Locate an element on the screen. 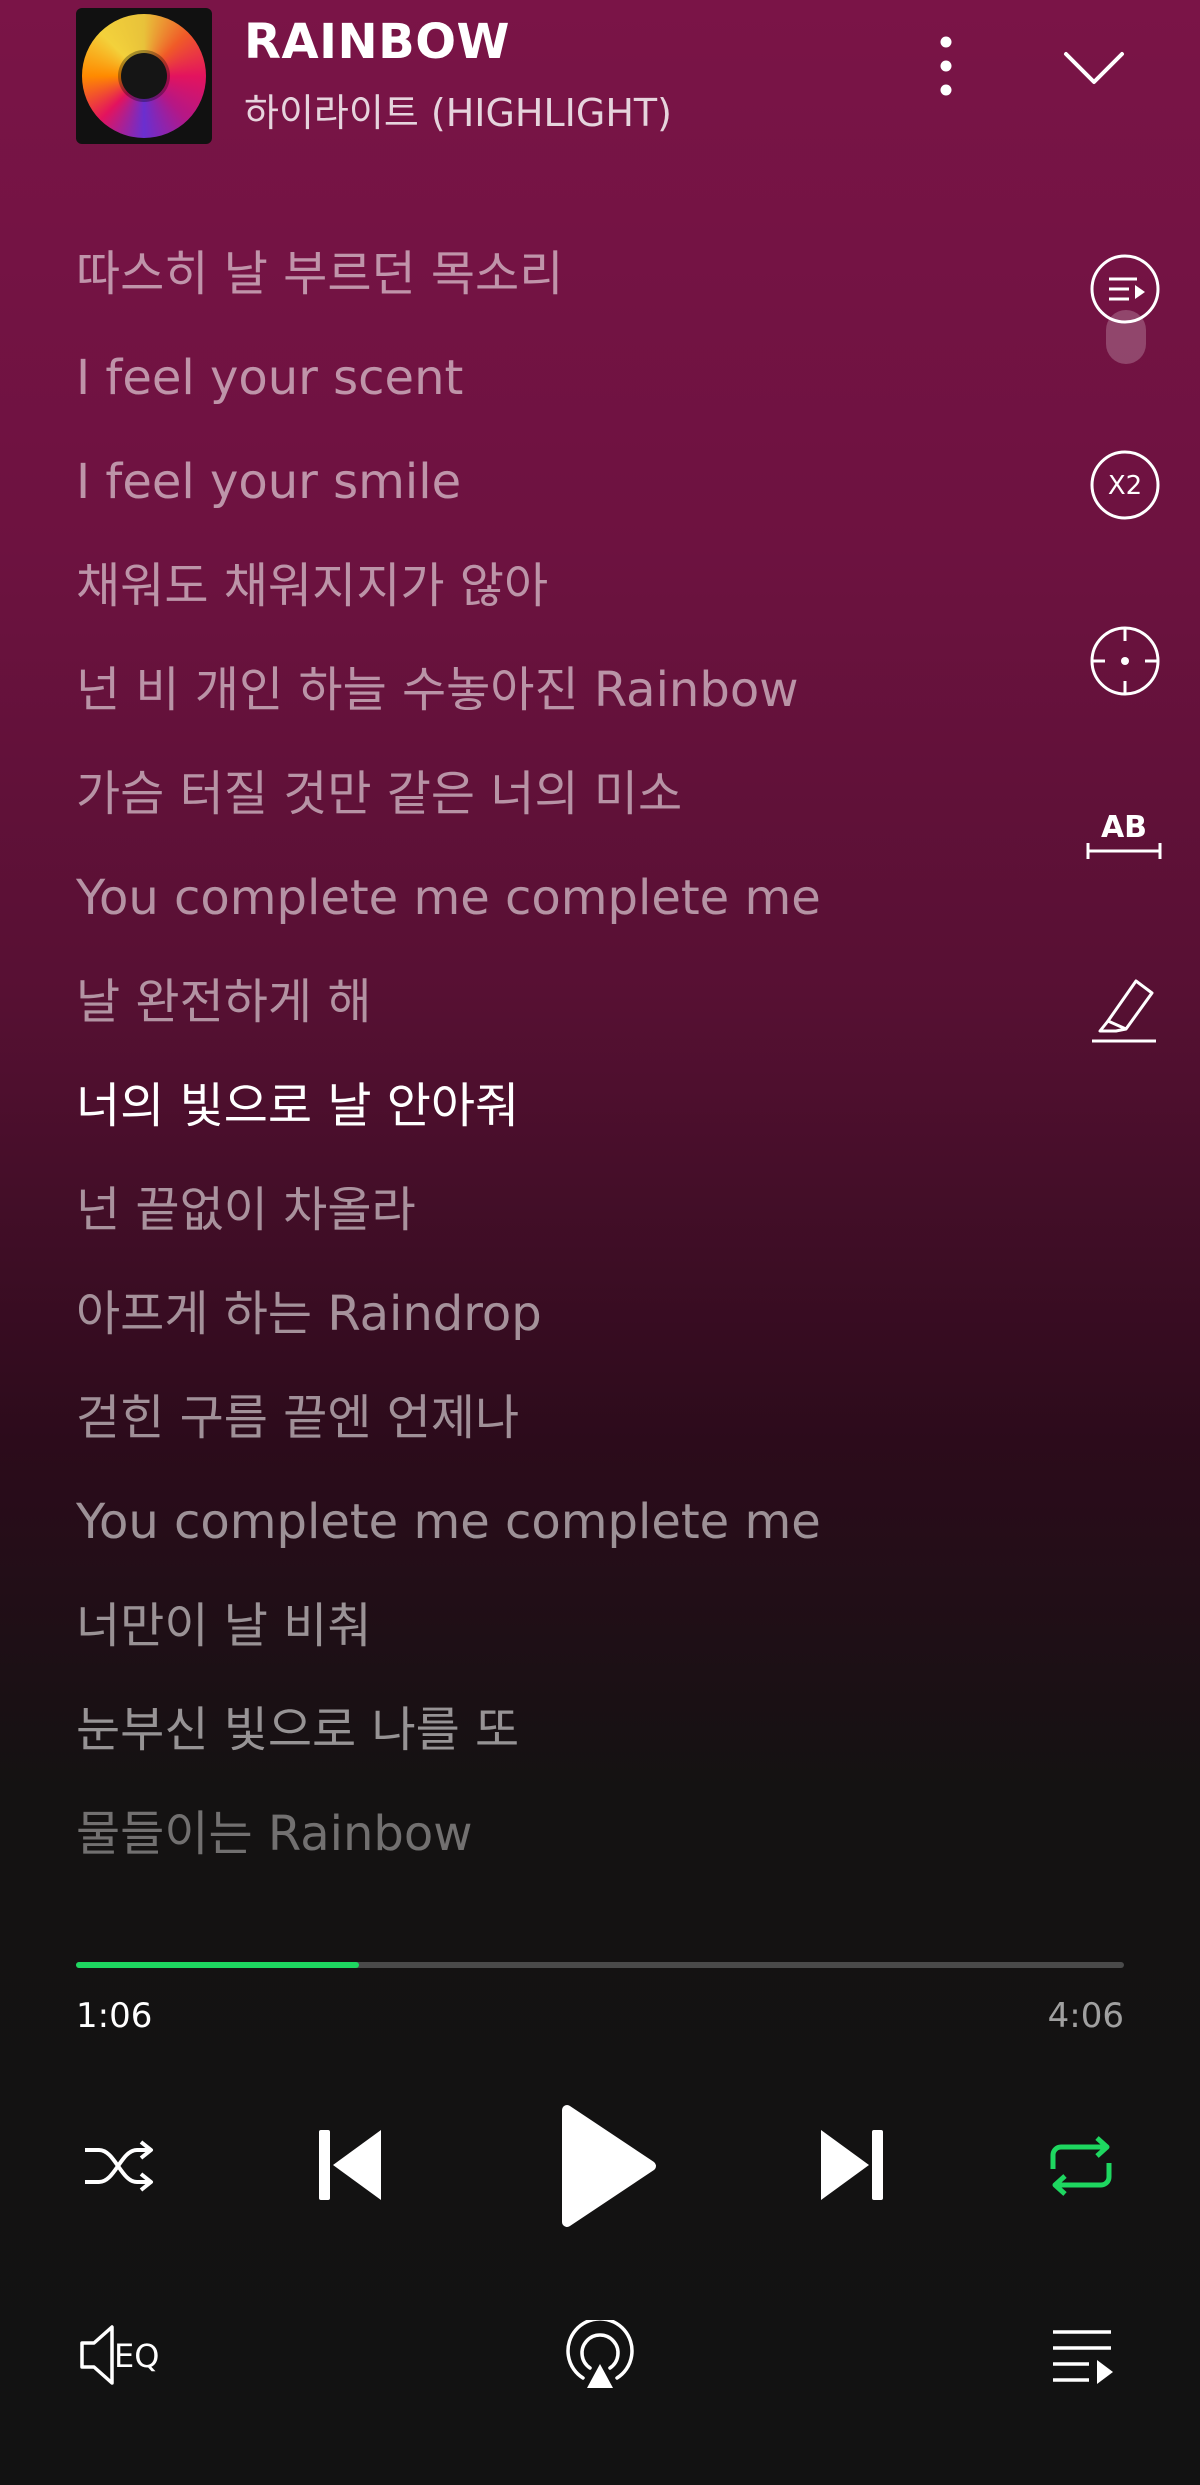 This screenshot has height=2485, width=1200. album-disc-image is located at coordinates (144, 76).